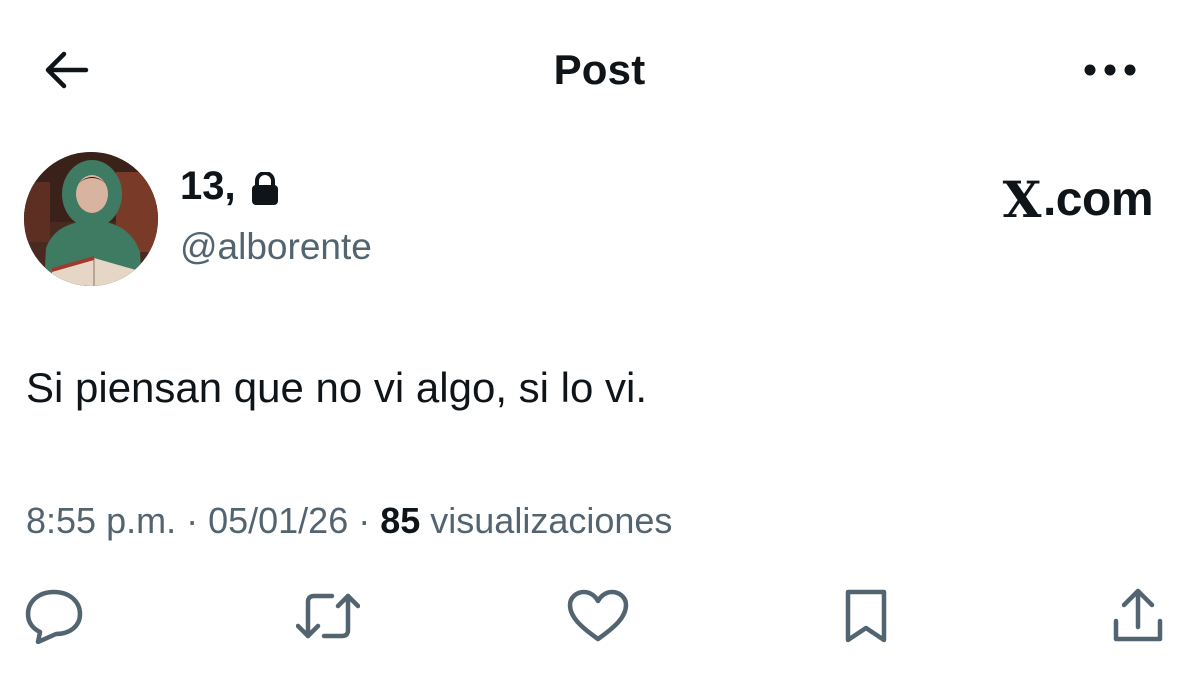 This screenshot has width=1199, height=675. I want to click on bookmark-icon, so click(866, 618).